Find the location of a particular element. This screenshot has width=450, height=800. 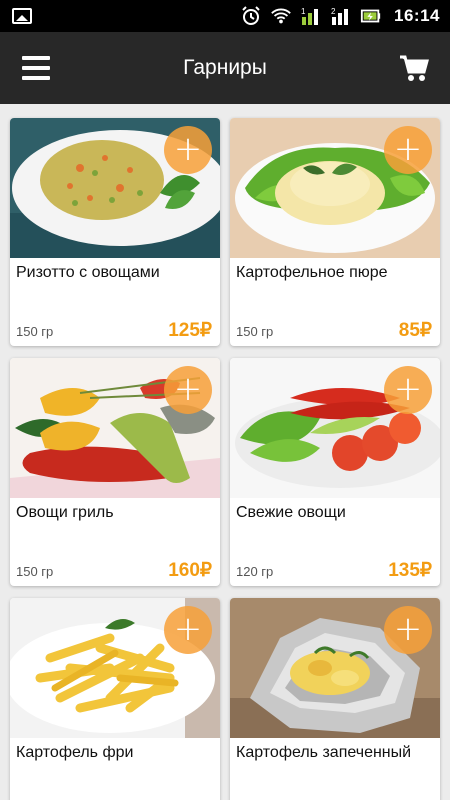

signal-2-icon: 2 is located at coordinates (341, 16).